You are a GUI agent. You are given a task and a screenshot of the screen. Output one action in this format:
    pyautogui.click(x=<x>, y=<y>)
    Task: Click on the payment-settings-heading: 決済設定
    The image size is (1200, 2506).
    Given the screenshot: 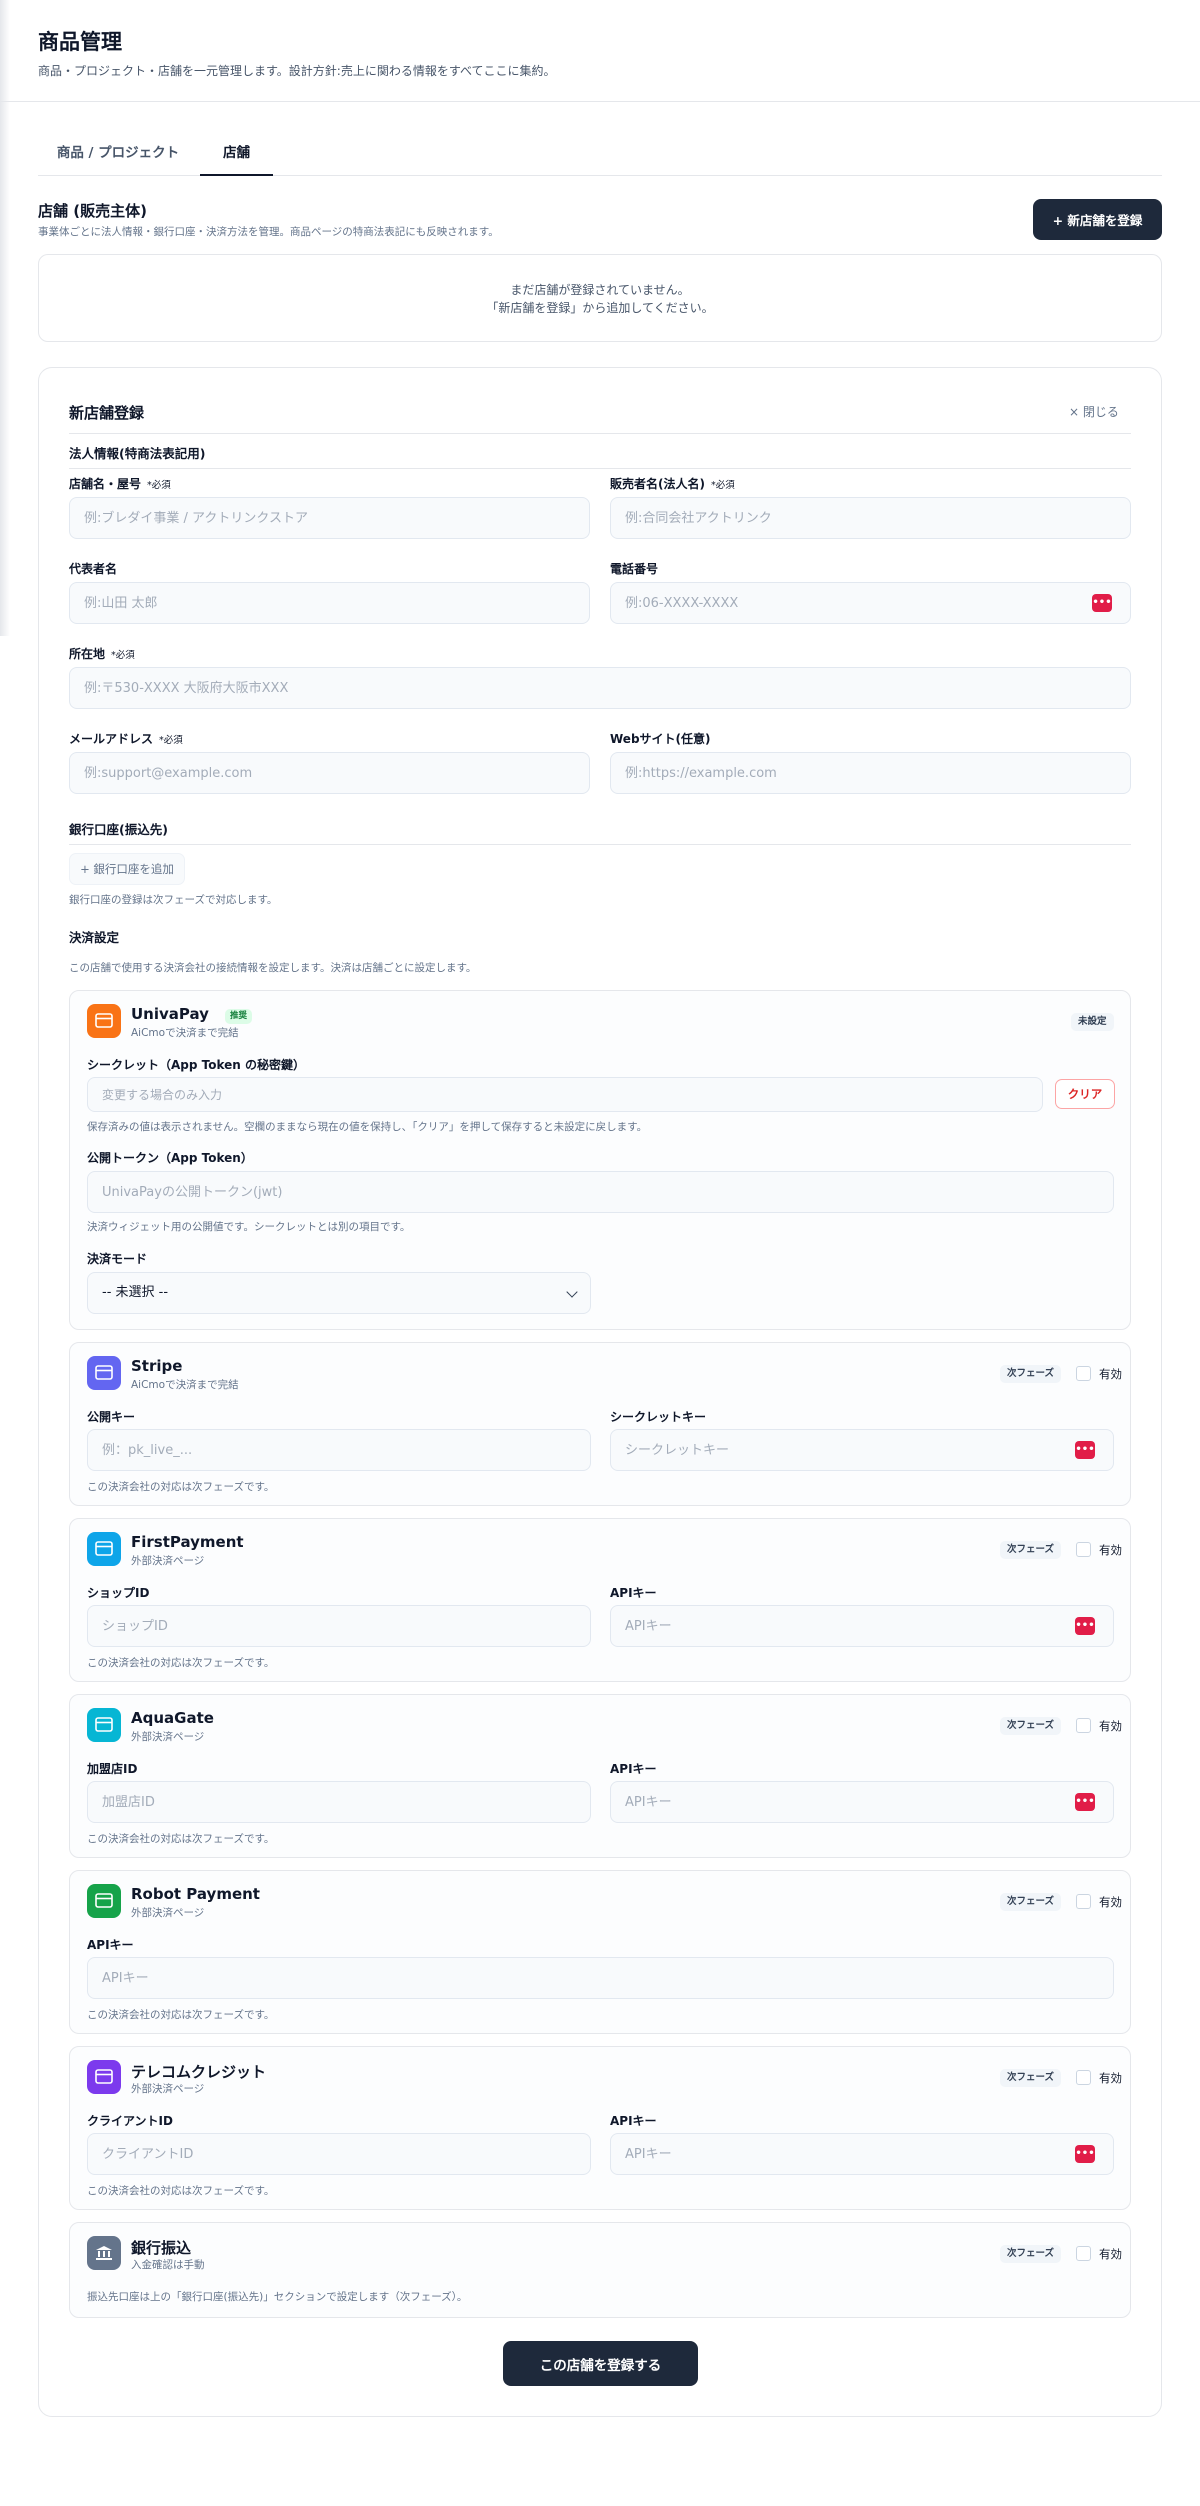 What is the action you would take?
    pyautogui.click(x=94, y=937)
    